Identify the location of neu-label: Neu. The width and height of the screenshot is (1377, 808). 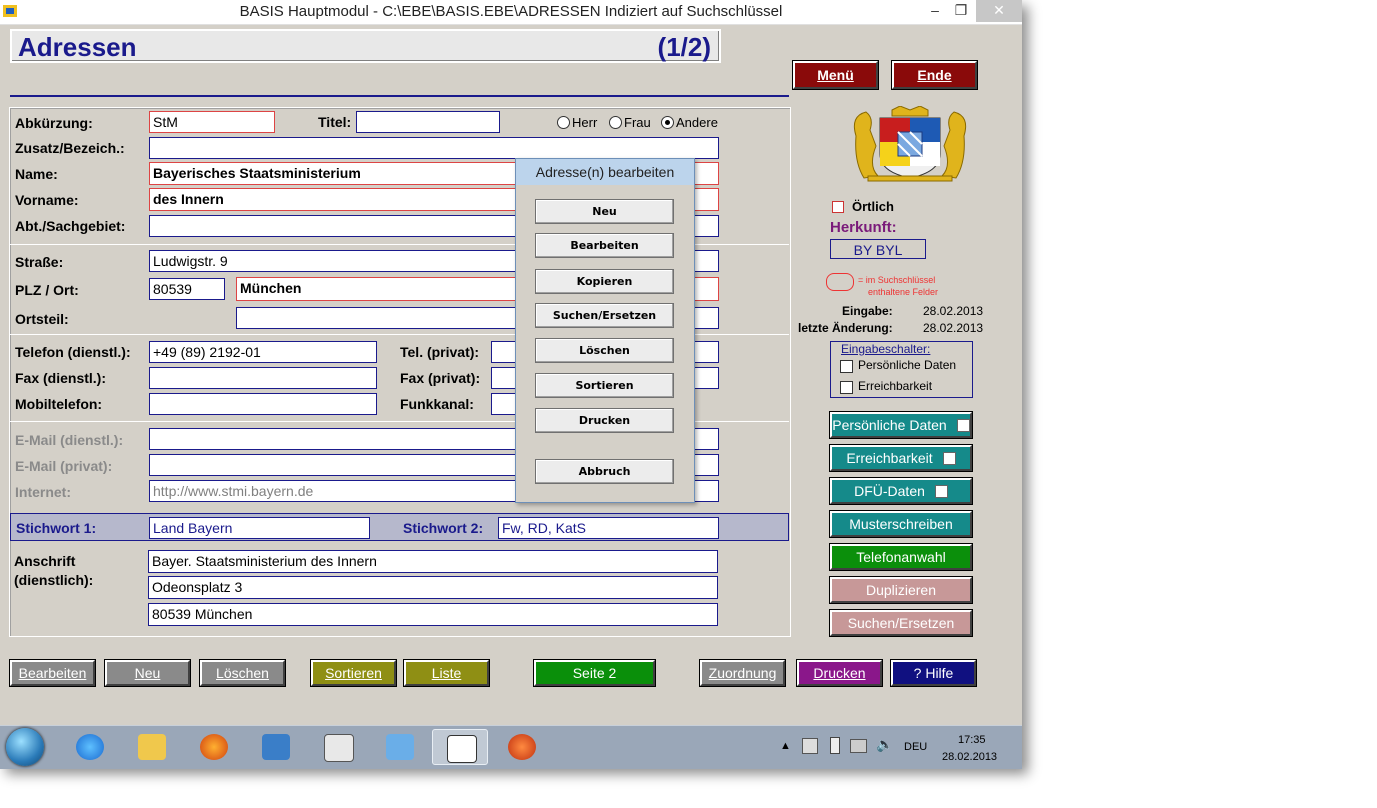
(147, 673).